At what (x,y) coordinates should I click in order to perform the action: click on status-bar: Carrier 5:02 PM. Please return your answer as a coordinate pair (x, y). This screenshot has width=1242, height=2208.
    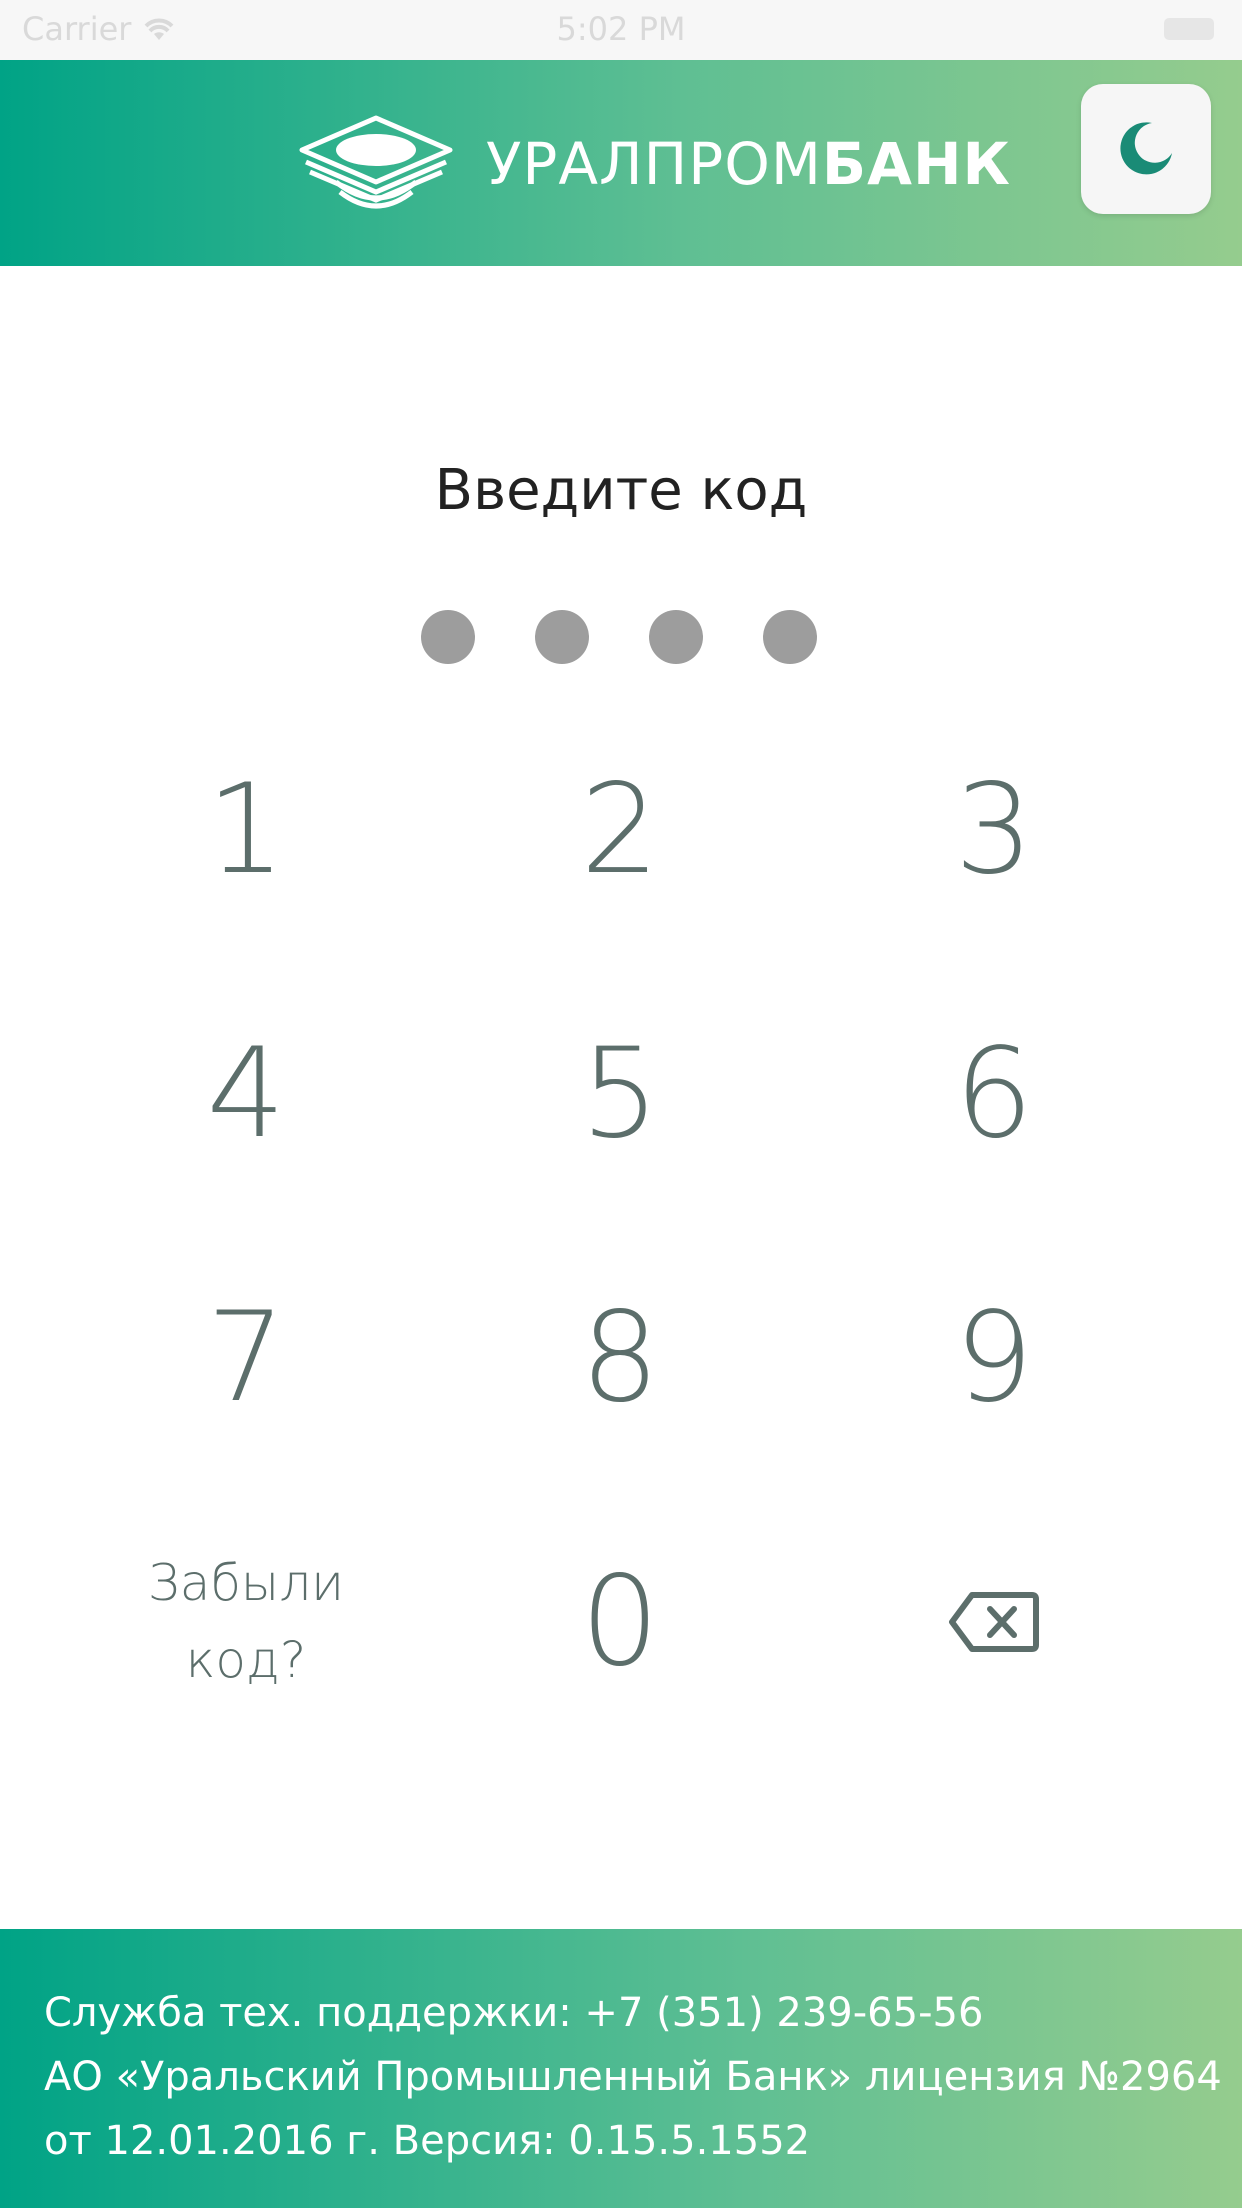
    Looking at the image, I should click on (621, 30).